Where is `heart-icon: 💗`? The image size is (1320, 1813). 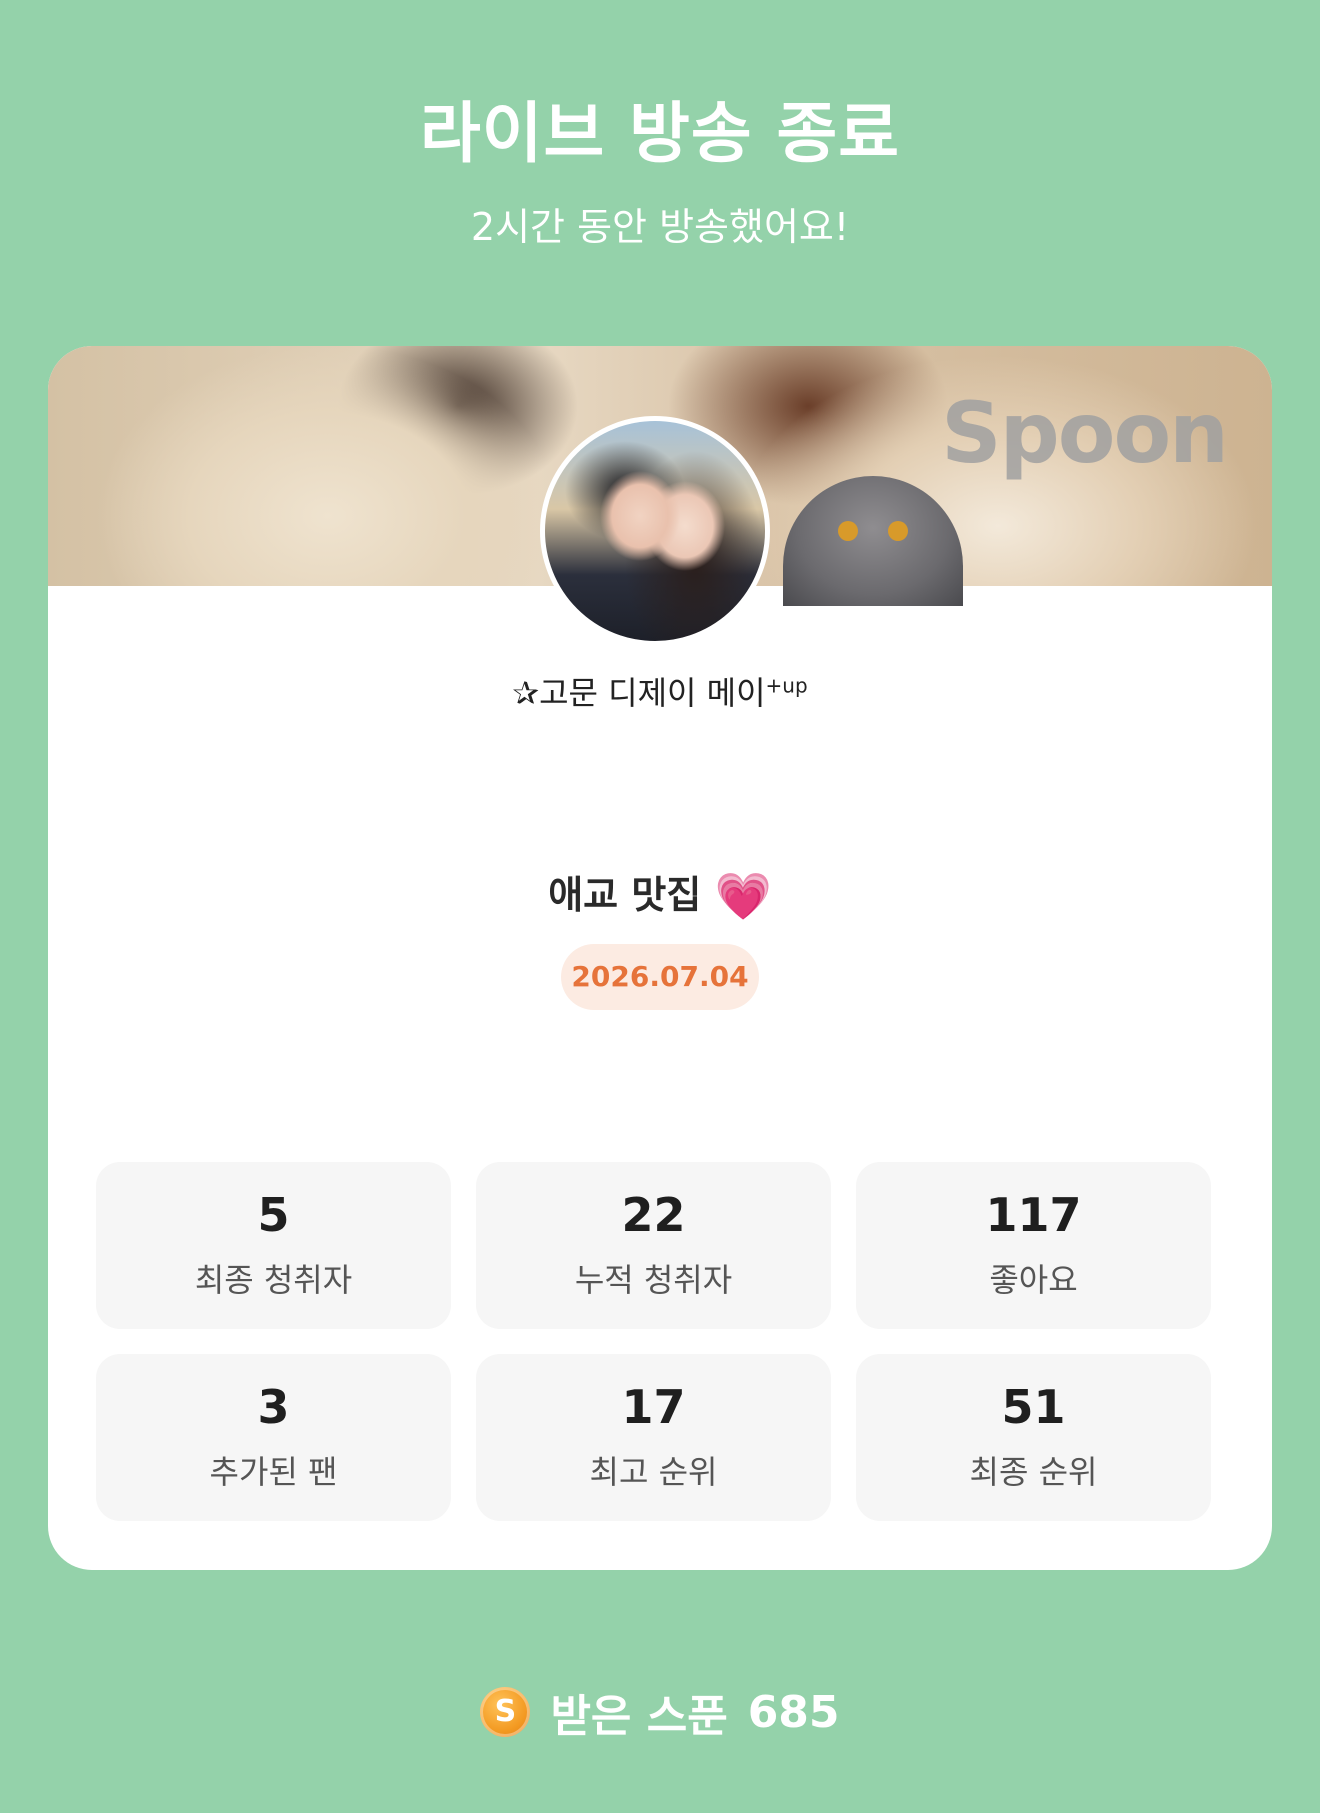
heart-icon: 💗 is located at coordinates (743, 896).